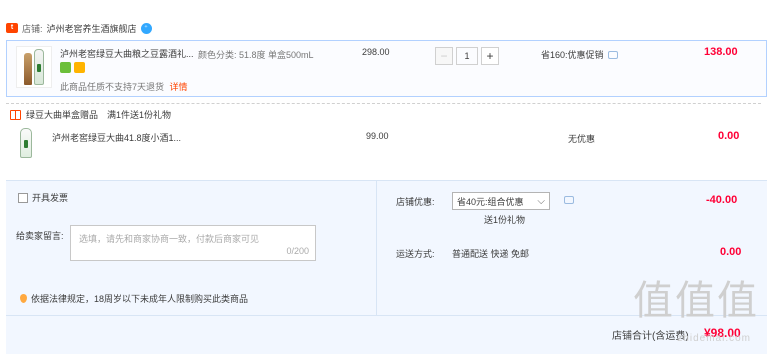 The width and height of the screenshot is (767, 354). I want to click on gift-thumbnail, so click(26, 143).